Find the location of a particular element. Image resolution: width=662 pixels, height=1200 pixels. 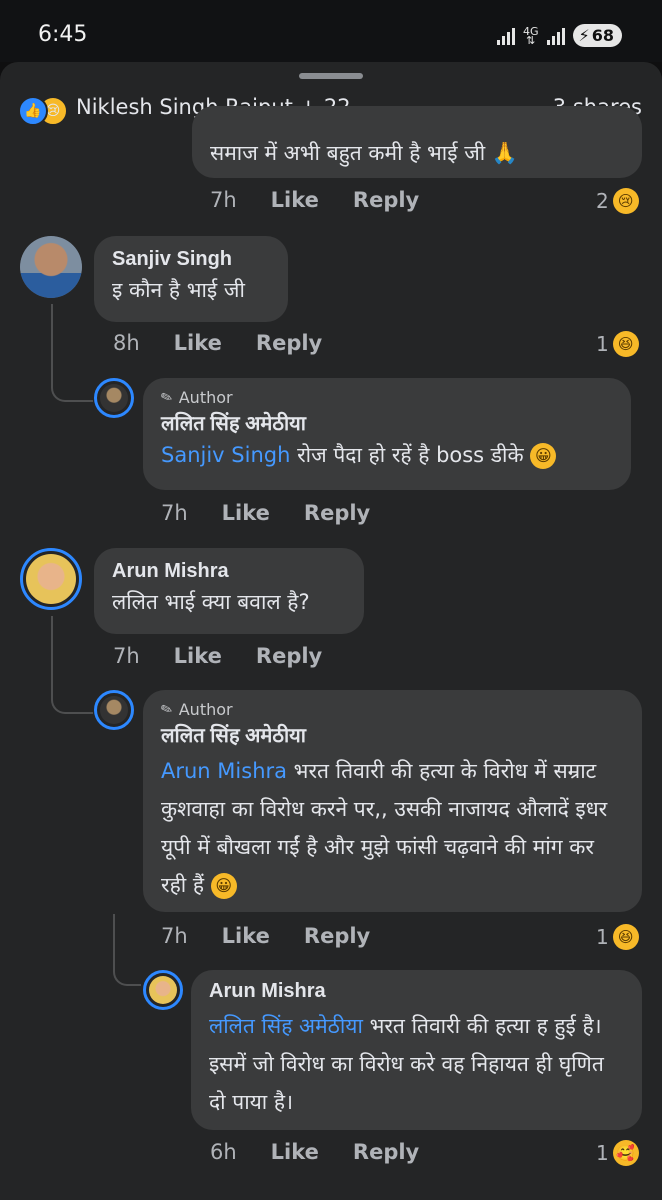

comment-actions: 6h Like Reply is located at coordinates (314, 1152).